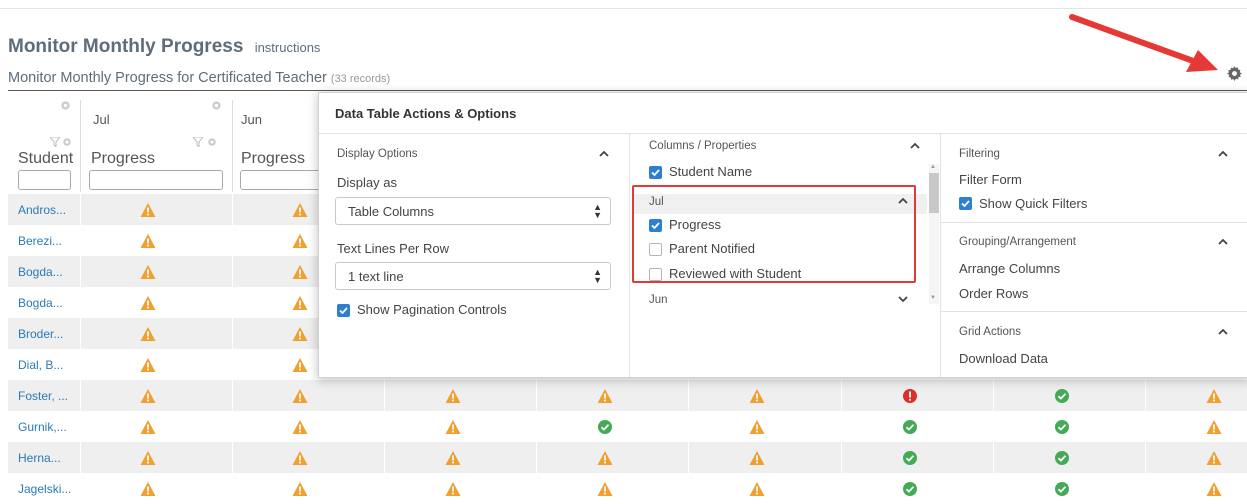  I want to click on pagination-checkbox, so click(343, 310).